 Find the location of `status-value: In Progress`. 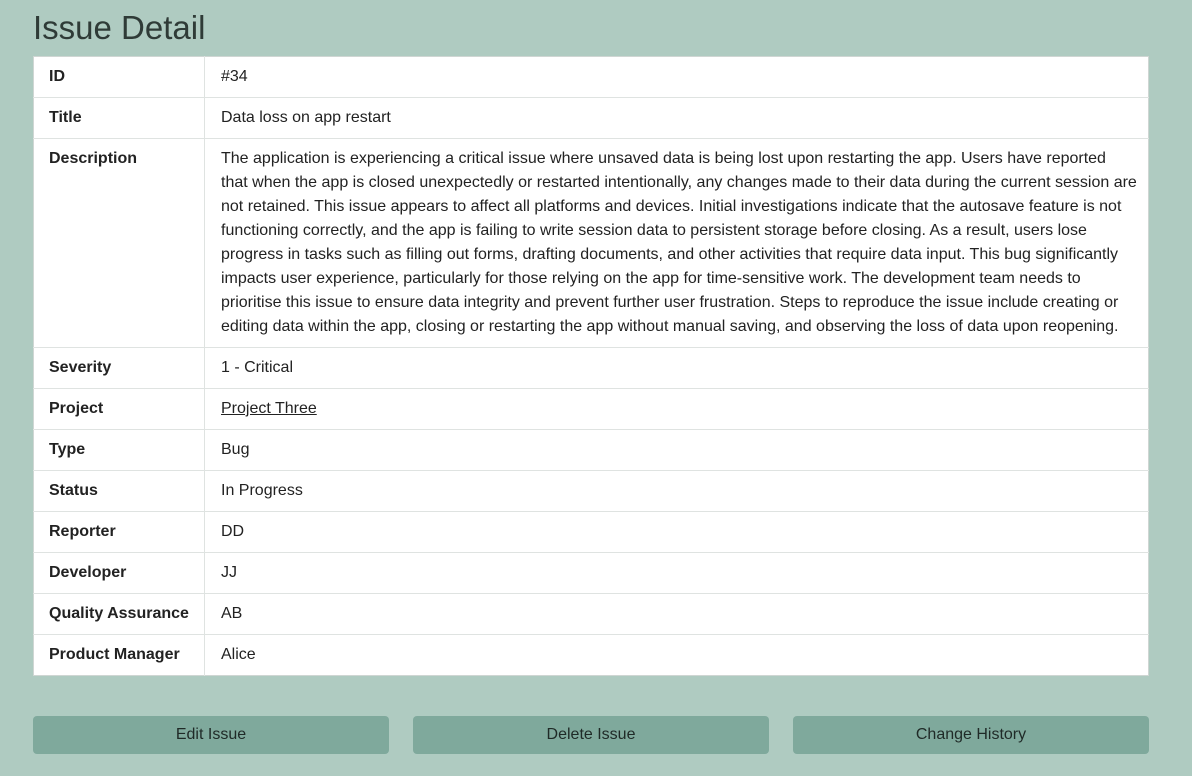

status-value: In Progress is located at coordinates (676, 491).